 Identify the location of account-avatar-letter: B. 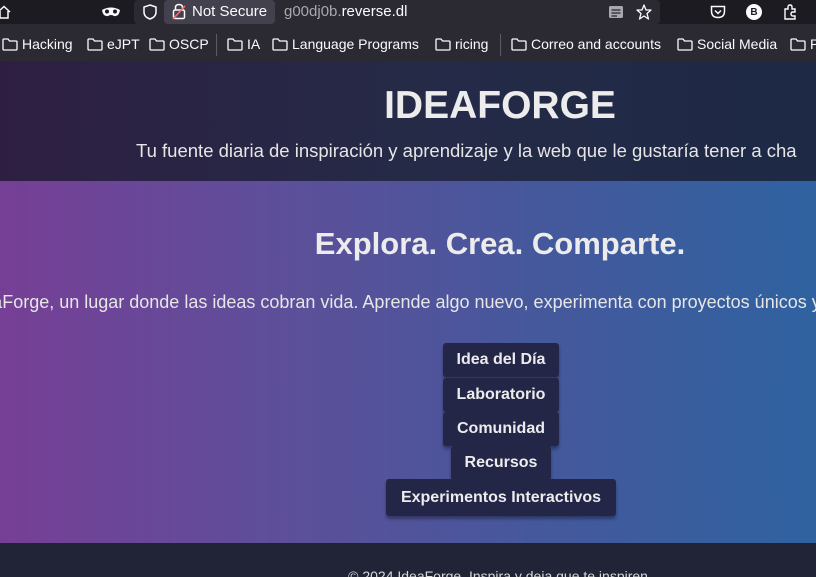
(754, 12).